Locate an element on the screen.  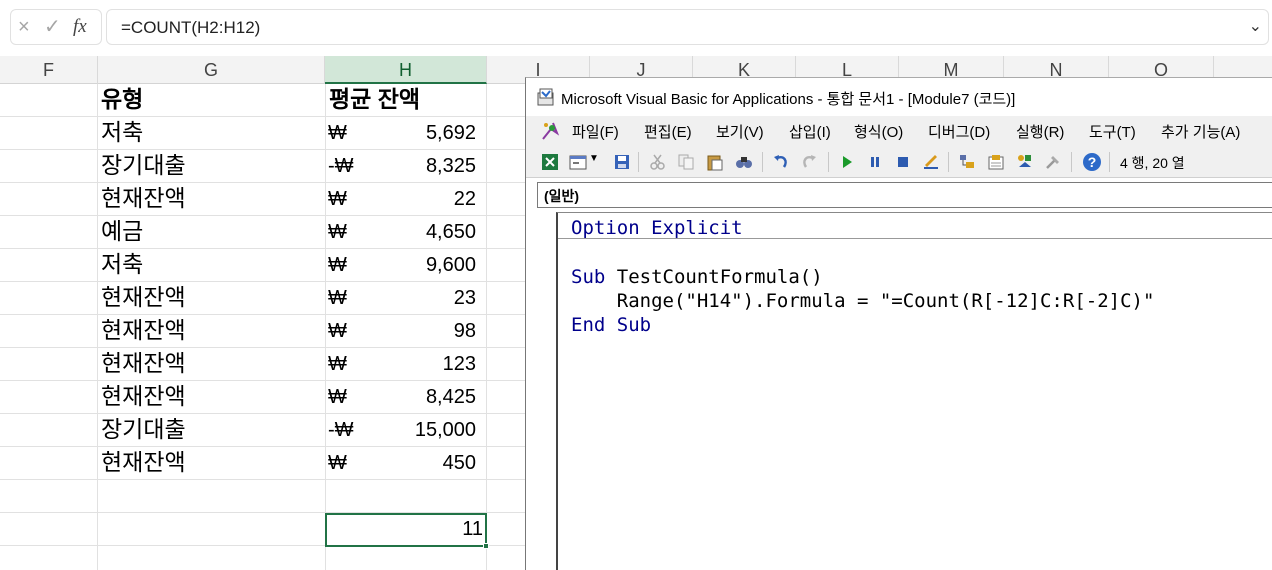
header-balance: 평균 잔액 is located at coordinates (374, 99).